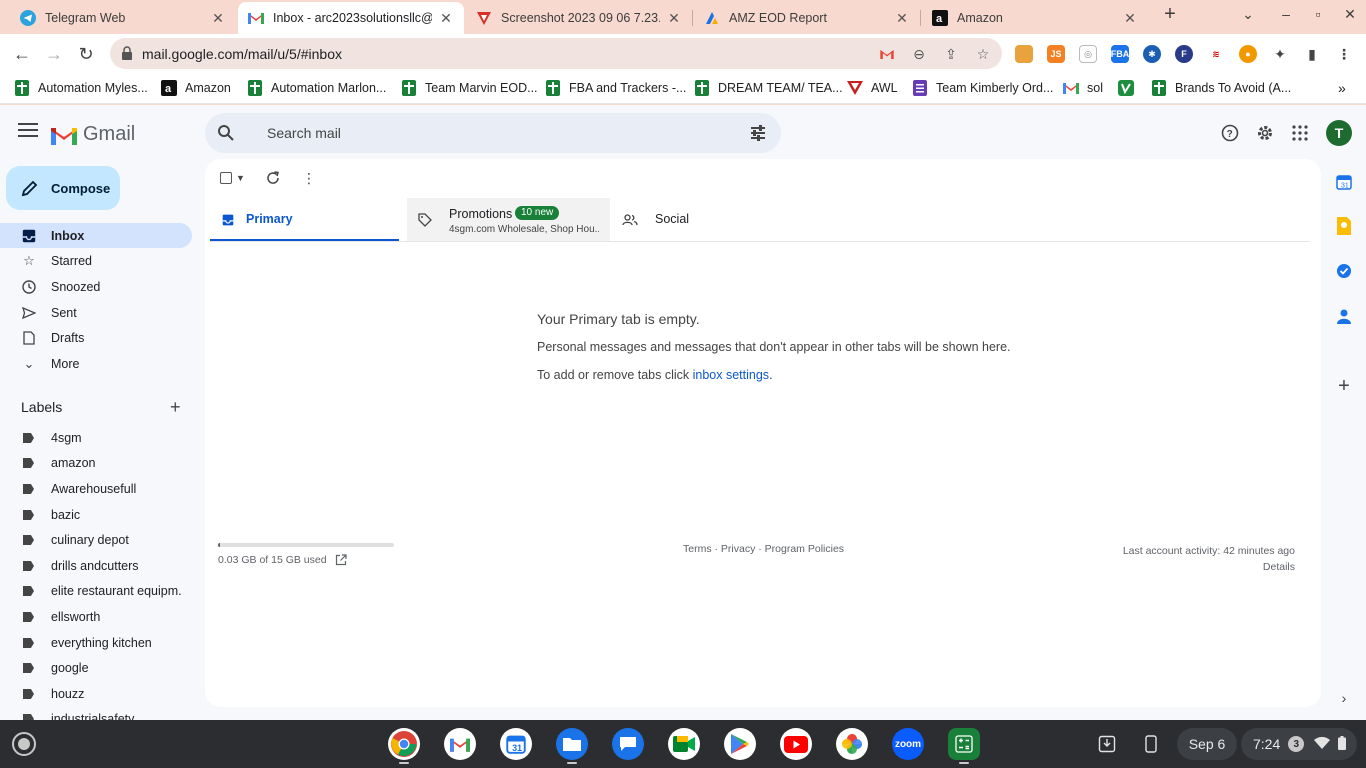 The height and width of the screenshot is (768, 1366). Describe the element at coordinates (1056, 54) in the screenshot. I see `extension-js-icon: JS` at that location.